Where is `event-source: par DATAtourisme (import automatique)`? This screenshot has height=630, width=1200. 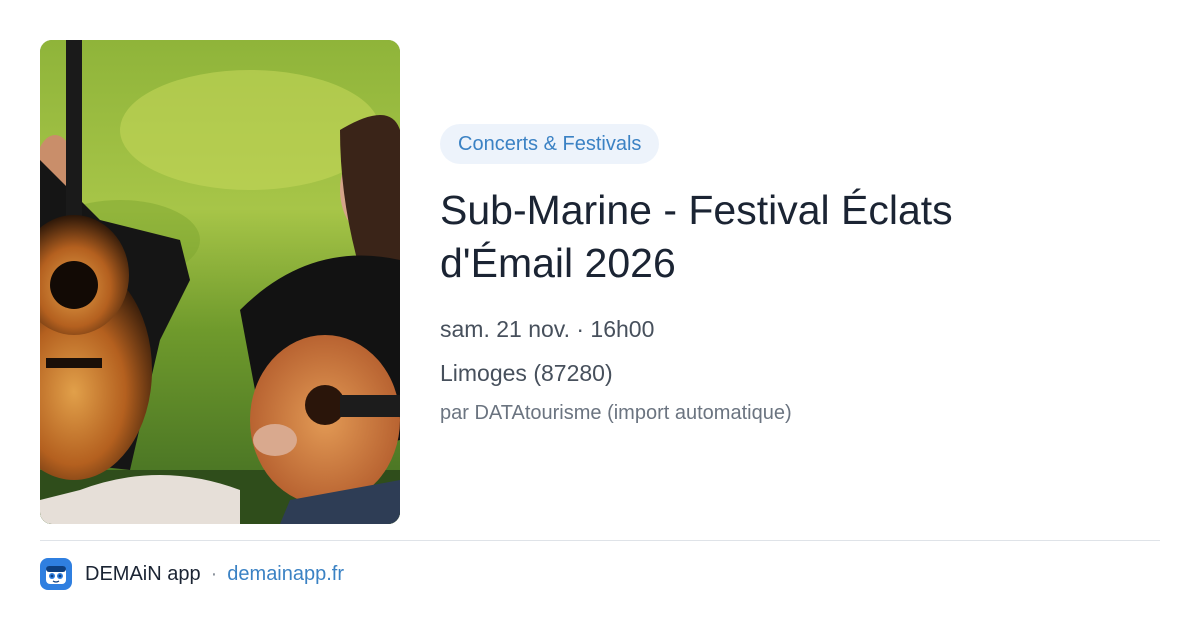
event-source: par DATAtourisme (import automatique) is located at coordinates (616, 413).